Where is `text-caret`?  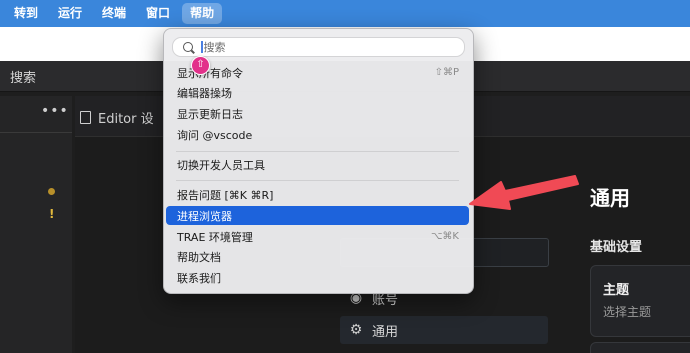 text-caret is located at coordinates (202, 47).